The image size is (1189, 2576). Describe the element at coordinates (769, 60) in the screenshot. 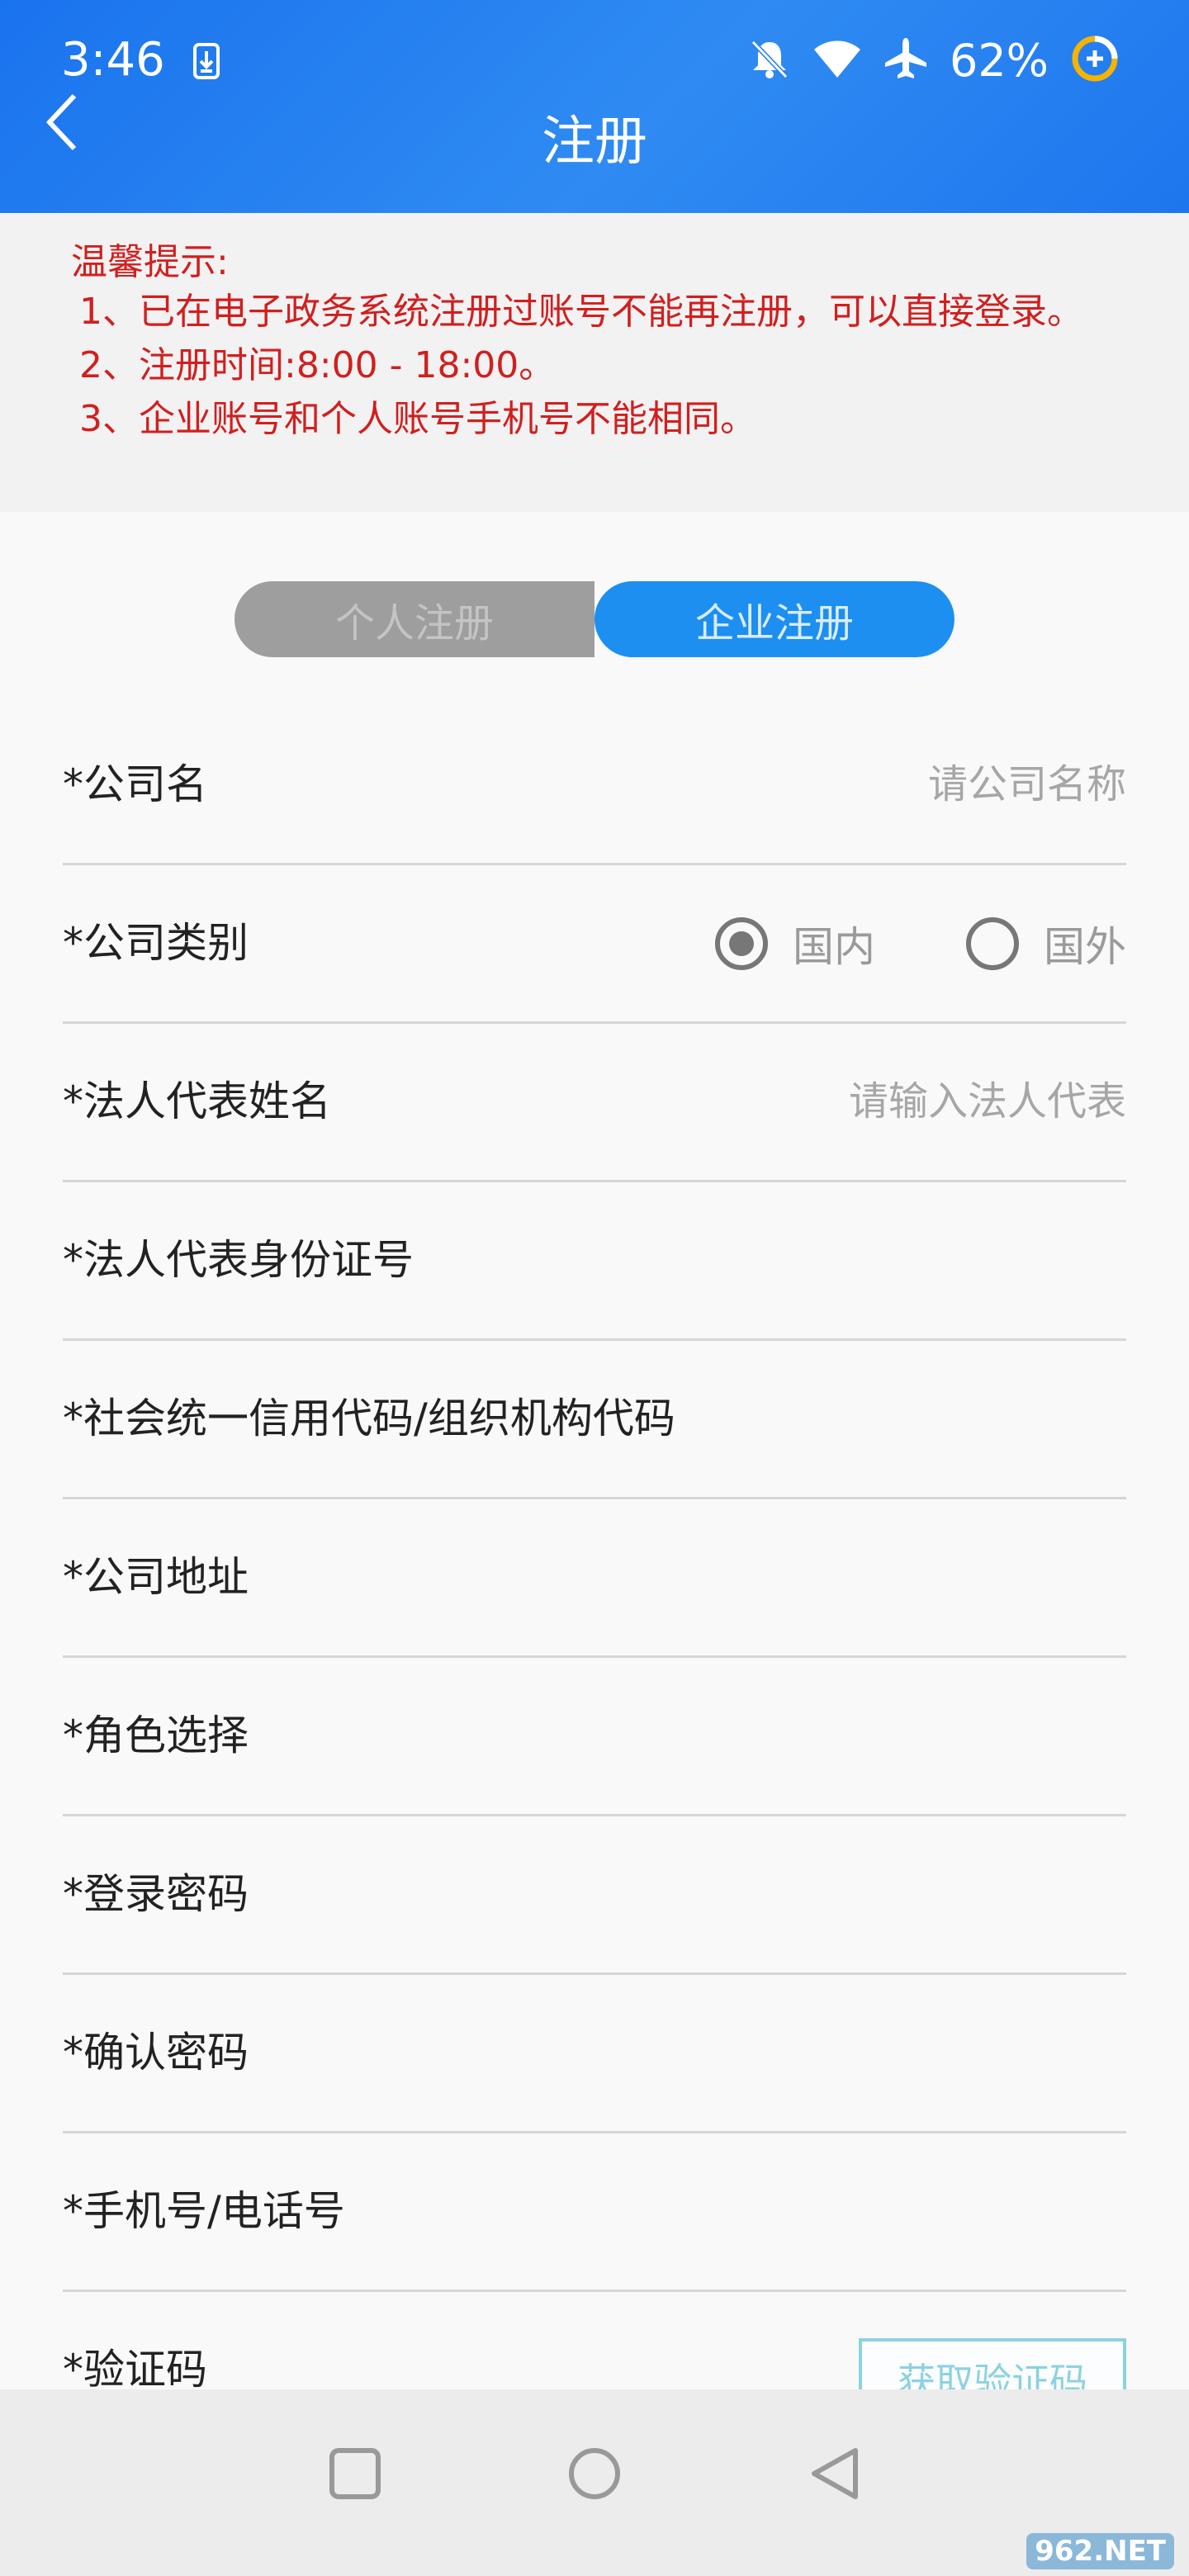

I see `bell-off-icon` at that location.